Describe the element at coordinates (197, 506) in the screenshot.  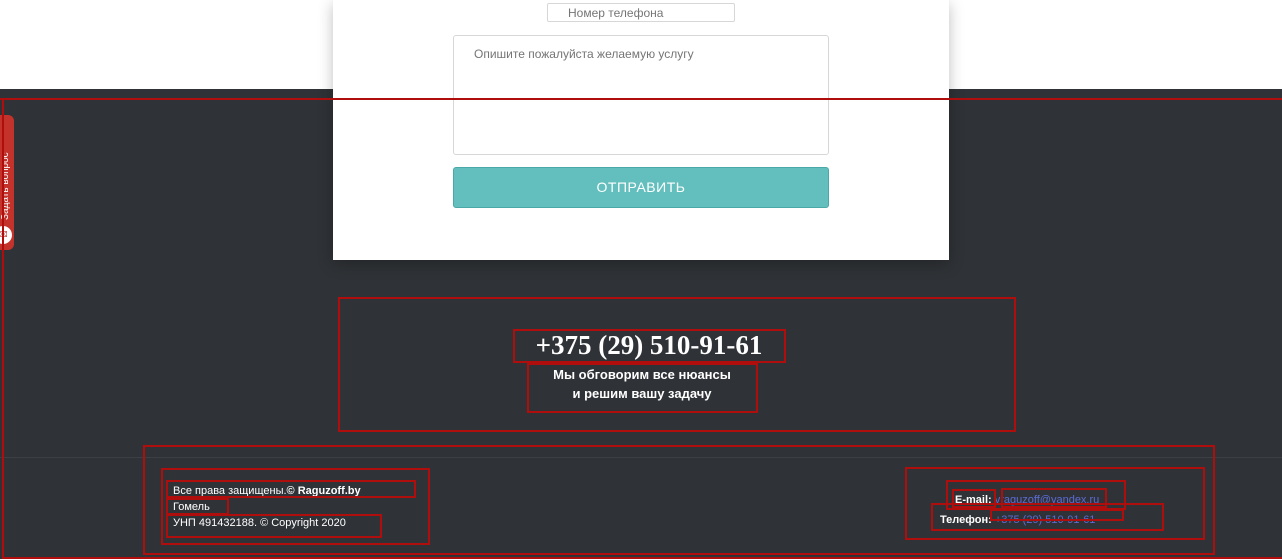
I see `outline-city` at that location.